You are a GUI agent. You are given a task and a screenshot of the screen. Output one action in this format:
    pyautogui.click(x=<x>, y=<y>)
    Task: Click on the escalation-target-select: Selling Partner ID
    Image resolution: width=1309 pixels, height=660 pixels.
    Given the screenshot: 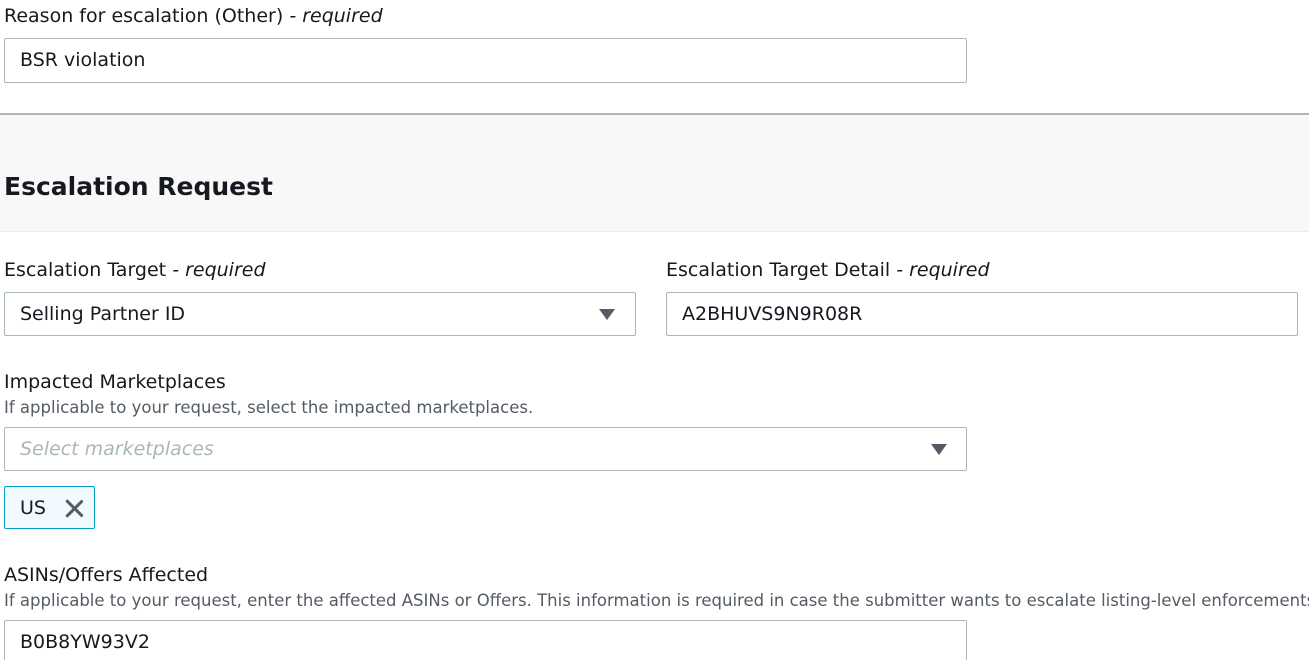 What is the action you would take?
    pyautogui.click(x=320, y=314)
    